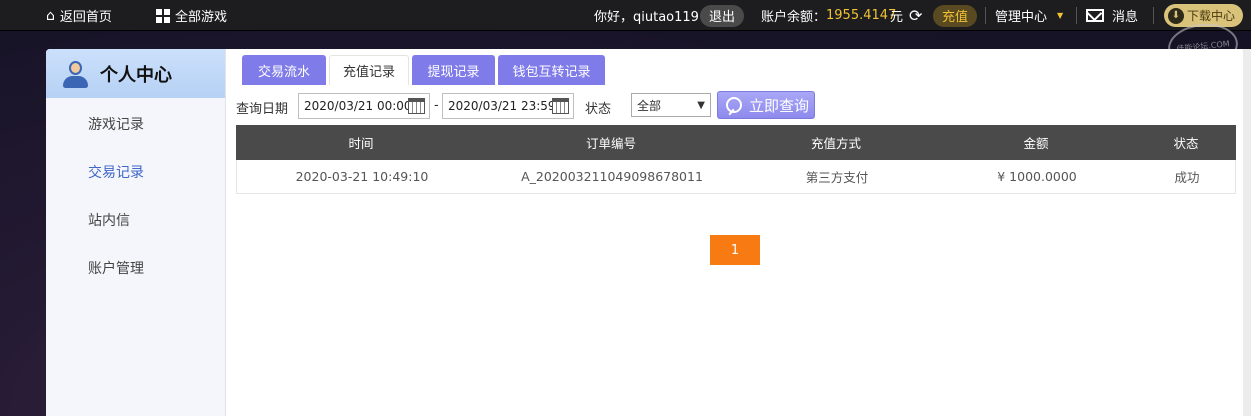 This screenshot has width=1251, height=416. What do you see at coordinates (262, 109) in the screenshot?
I see `date-label: 查询日期` at bounding box center [262, 109].